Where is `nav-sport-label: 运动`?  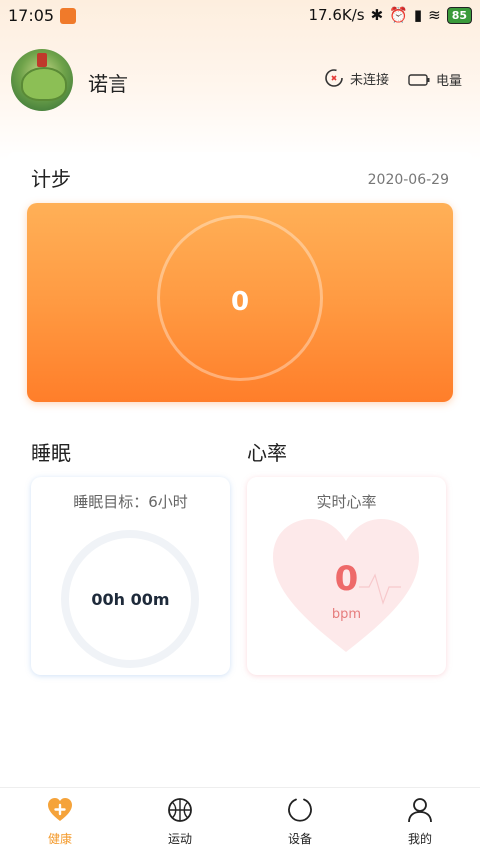
nav-sport-label: 运动 is located at coordinates (179, 839).